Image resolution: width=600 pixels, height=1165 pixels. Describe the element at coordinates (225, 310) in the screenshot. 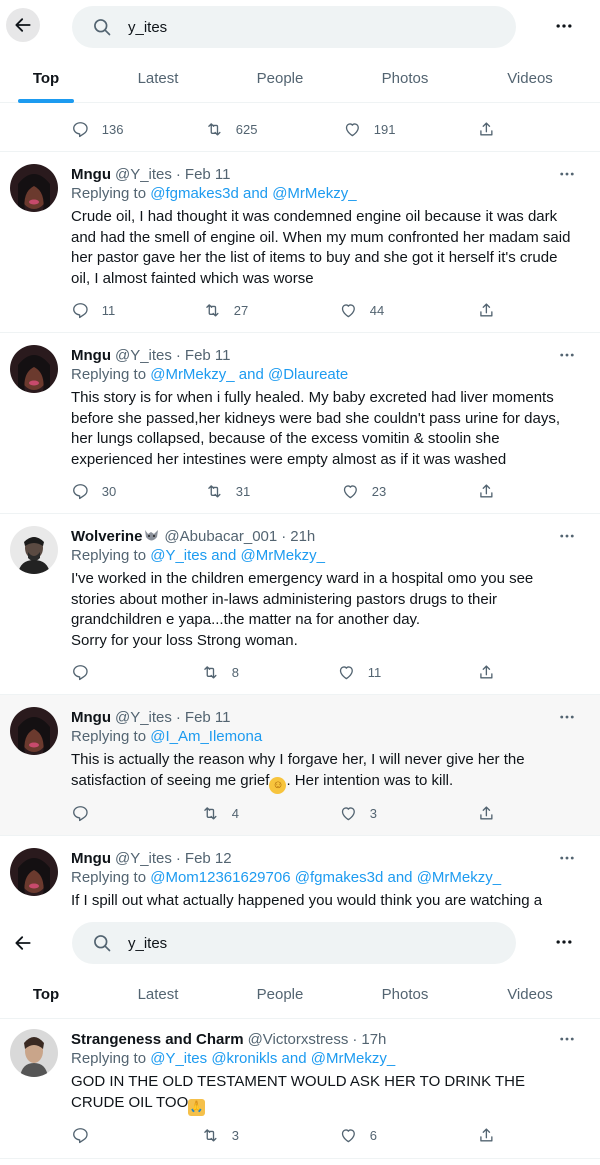

I see `retweet-button: 27` at that location.